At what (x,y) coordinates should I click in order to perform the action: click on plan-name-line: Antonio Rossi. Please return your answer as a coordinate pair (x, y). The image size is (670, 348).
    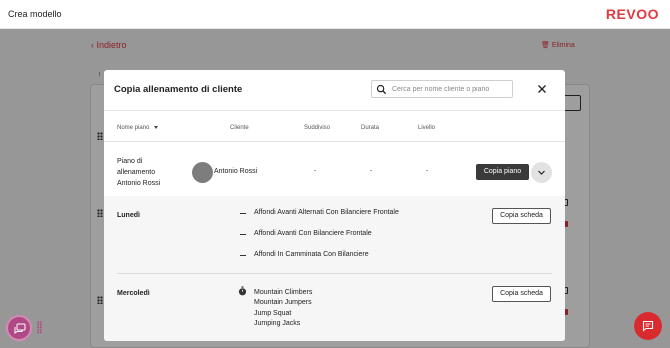
    Looking at the image, I should click on (139, 183).